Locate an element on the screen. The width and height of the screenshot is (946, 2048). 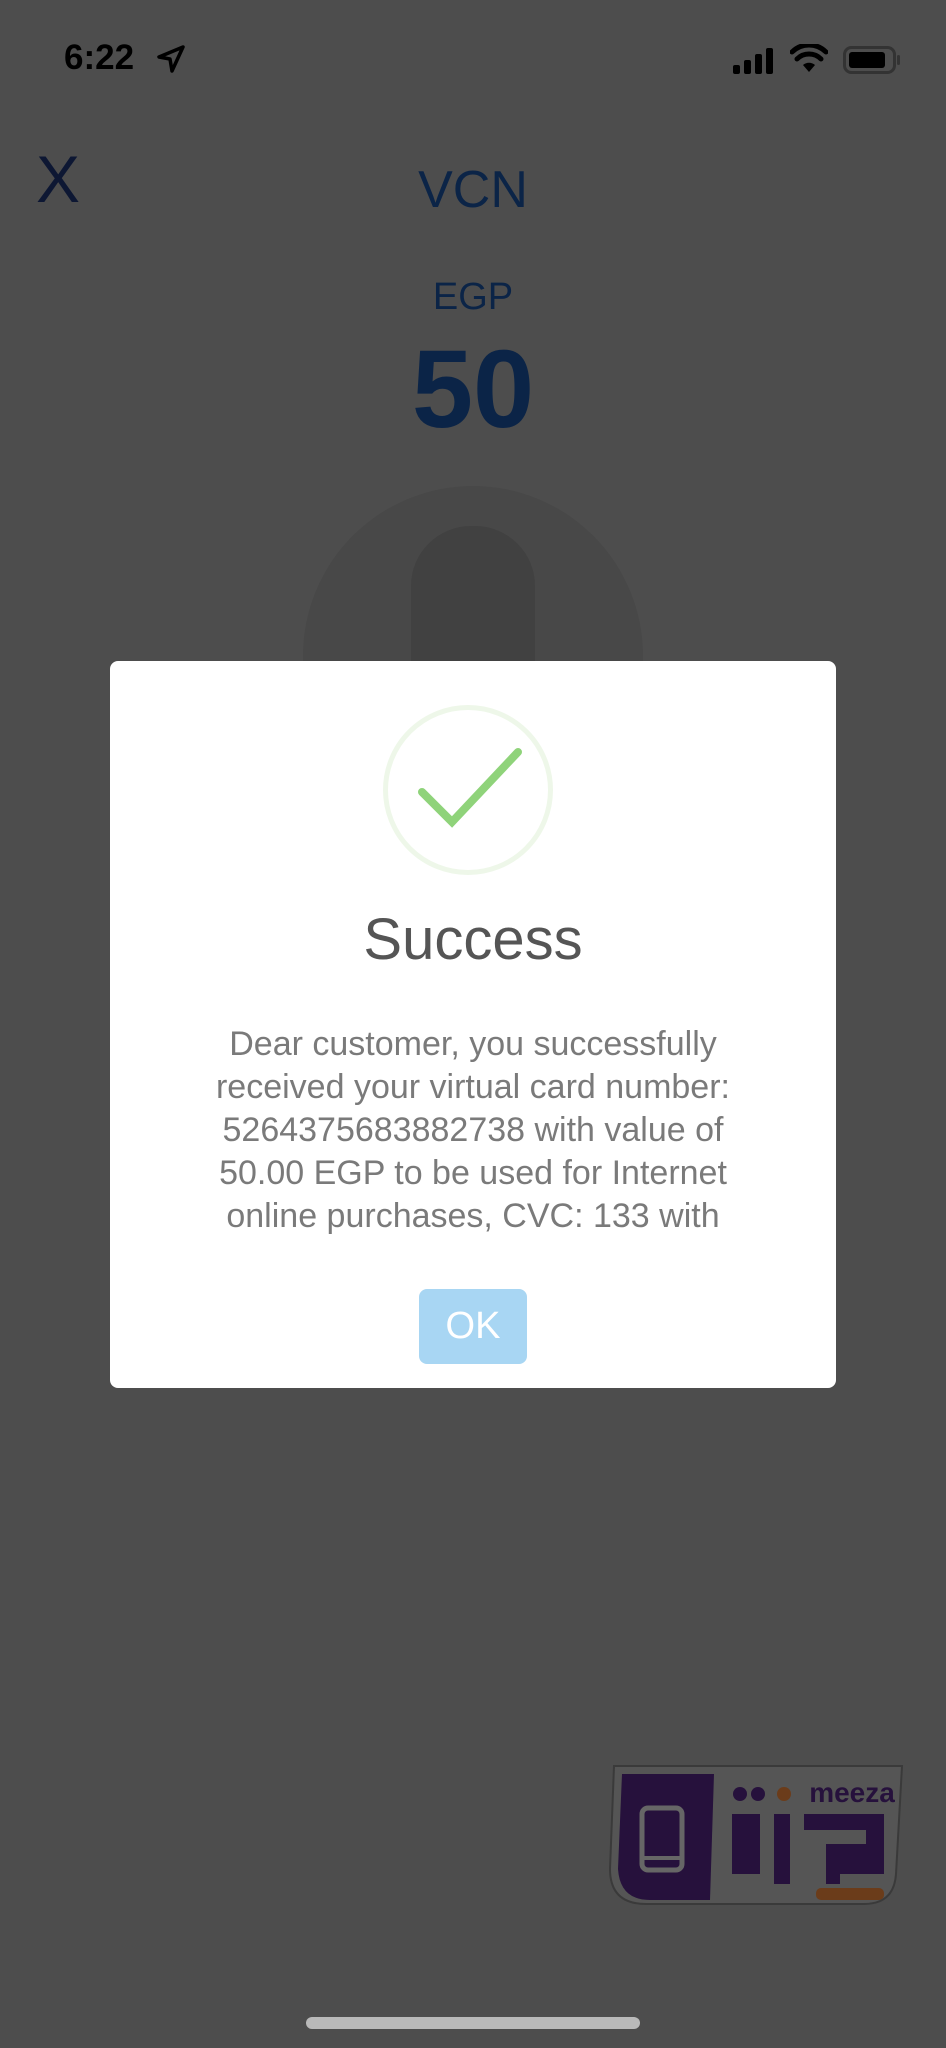
battery-icon is located at coordinates (871, 60).